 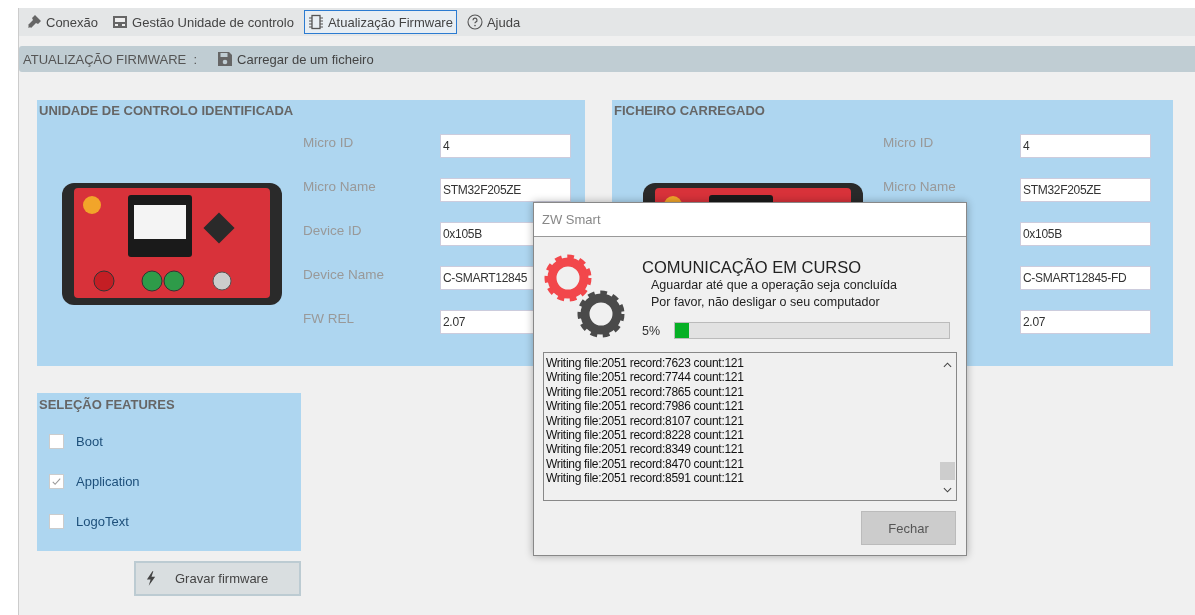 I want to click on menu-item: Atualização Firmware, so click(x=380, y=22).